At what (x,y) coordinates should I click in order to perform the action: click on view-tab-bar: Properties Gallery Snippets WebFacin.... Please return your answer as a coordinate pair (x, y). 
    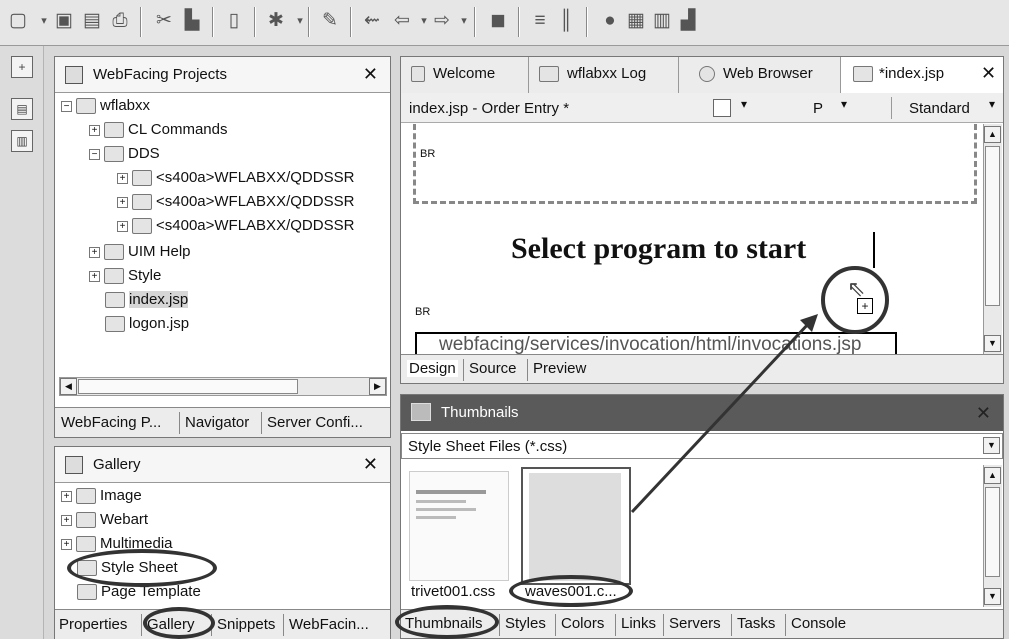
    Looking at the image, I should click on (222, 624).